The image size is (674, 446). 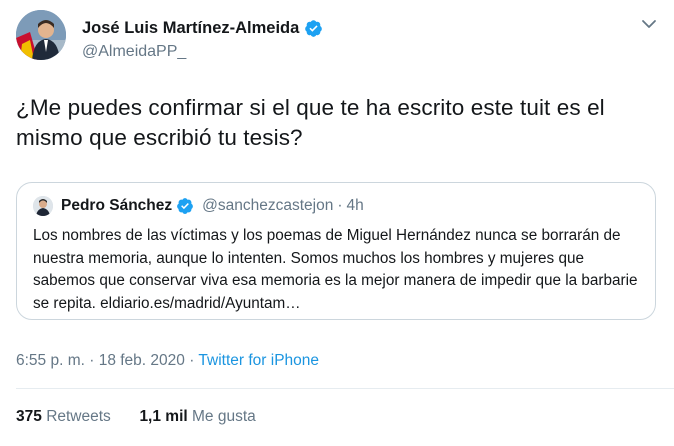 What do you see at coordinates (116, 206) in the screenshot?
I see `quoted-author-name: Pedro Sánchez` at bounding box center [116, 206].